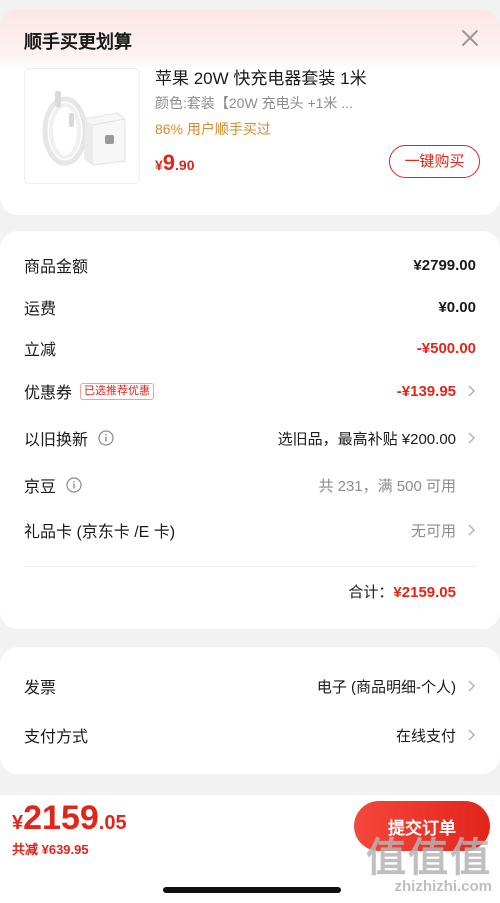  What do you see at coordinates (366, 439) in the screenshot?
I see `trade-in-value: 选旧品，最高补贴 ¥200.00` at bounding box center [366, 439].